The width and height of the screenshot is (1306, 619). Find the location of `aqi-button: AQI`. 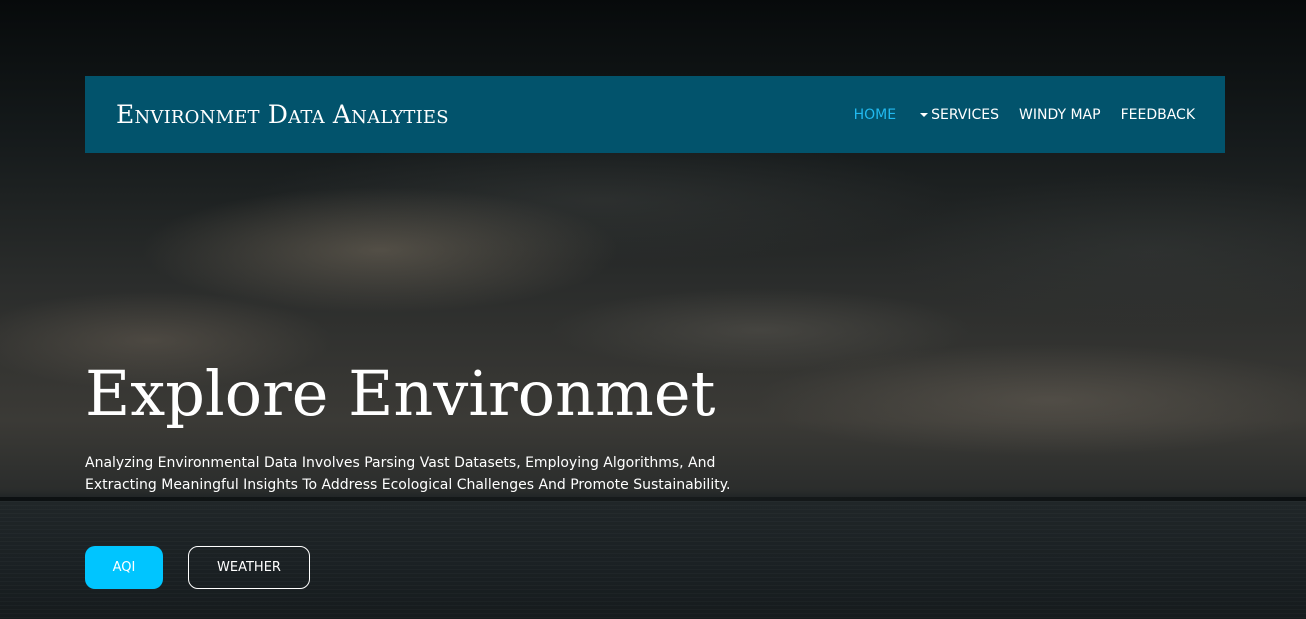

aqi-button: AQI is located at coordinates (124, 567).